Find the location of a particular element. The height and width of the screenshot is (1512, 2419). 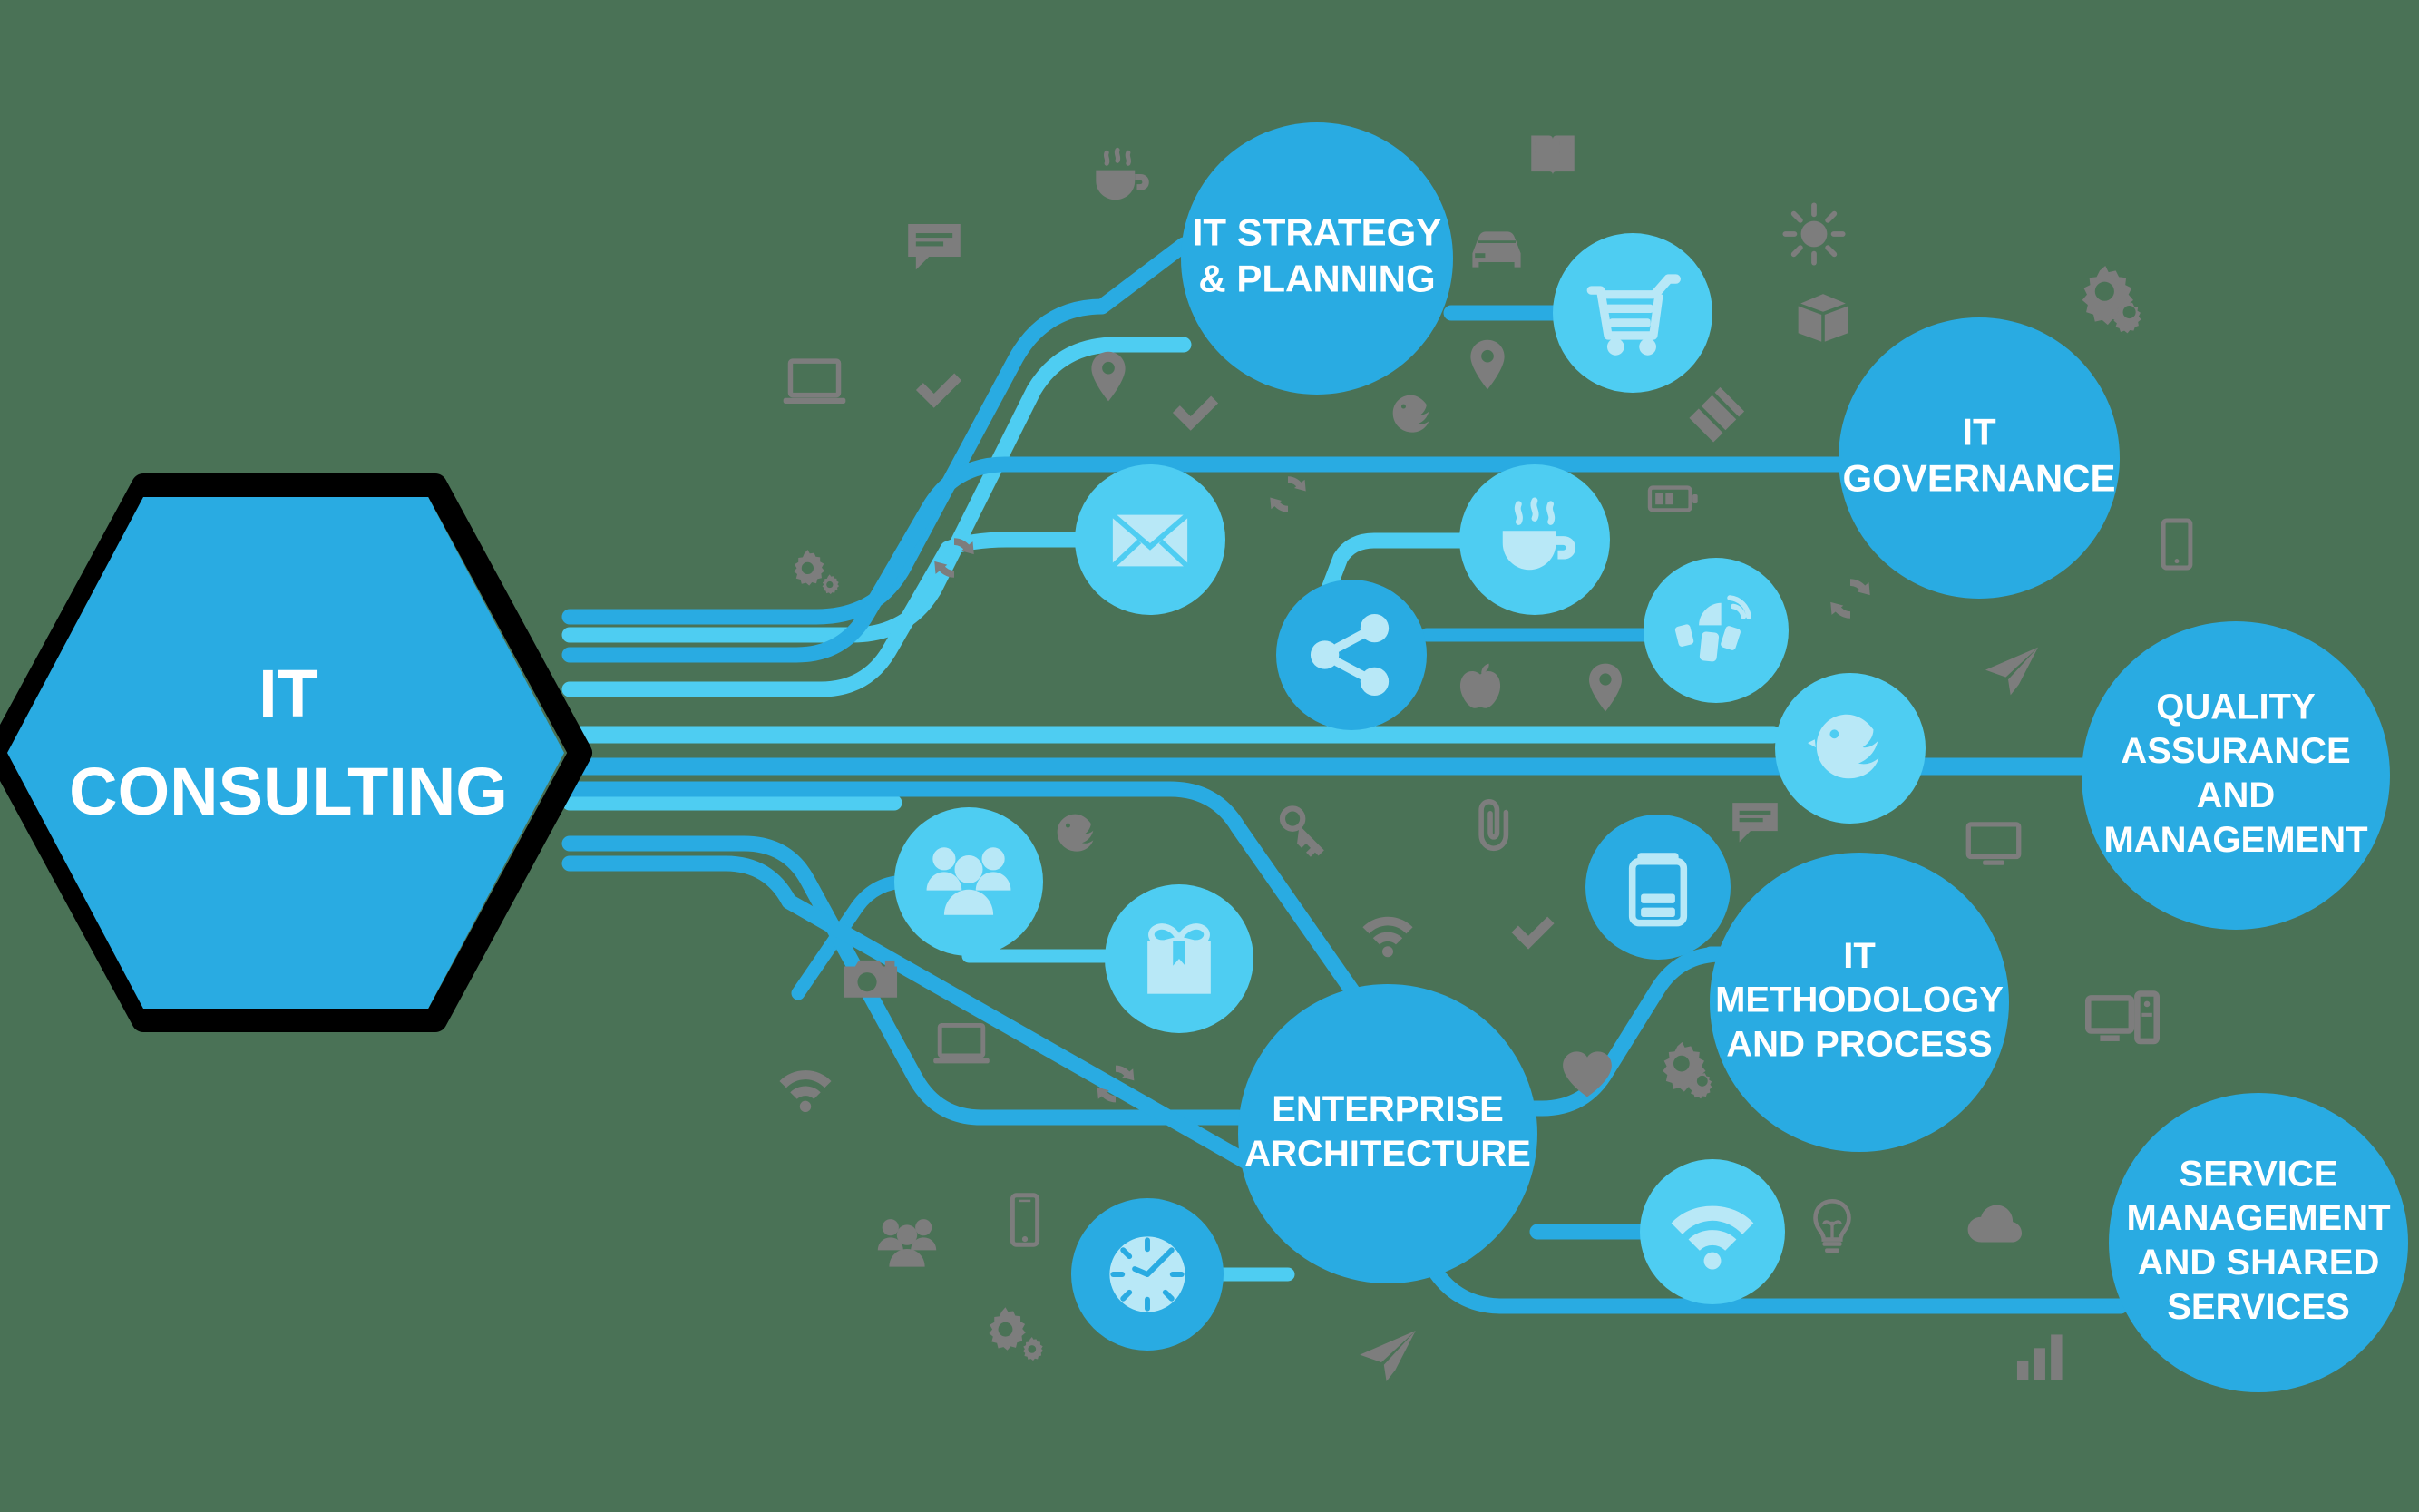

branch-label-line: SERVICES is located at coordinates (2258, 1307).